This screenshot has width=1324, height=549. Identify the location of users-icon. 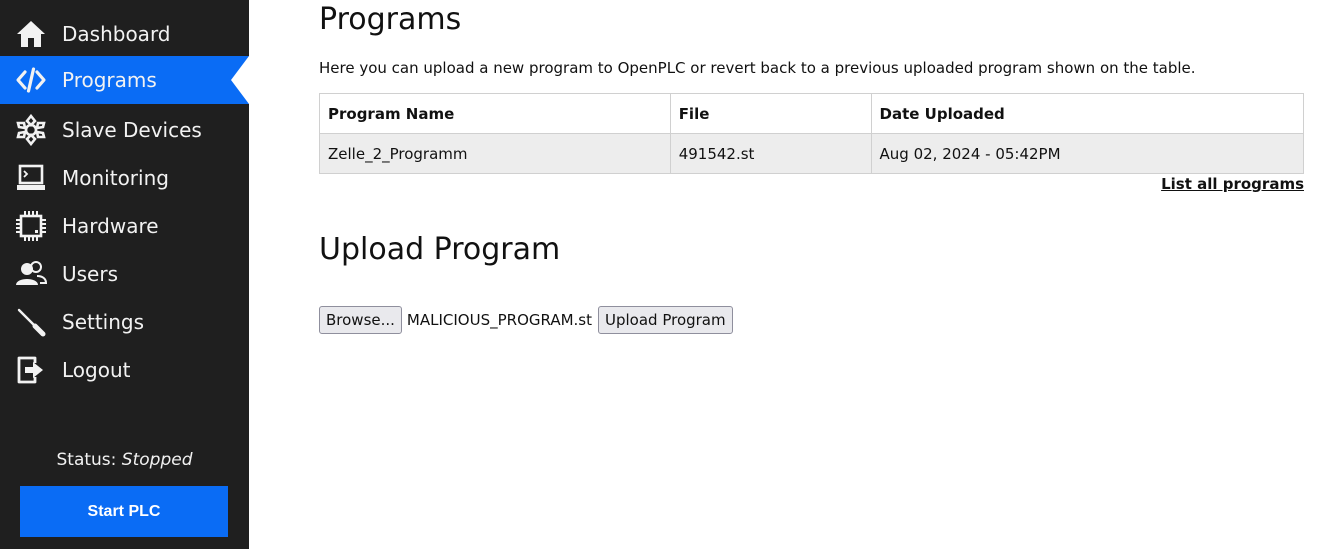
(31, 274).